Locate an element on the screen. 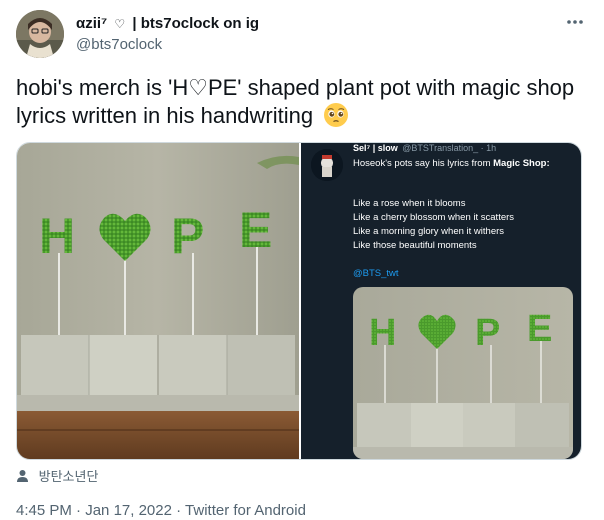 The height and width of the screenshot is (520, 604). tagged-label: 방탄소년단 is located at coordinates (69, 476).